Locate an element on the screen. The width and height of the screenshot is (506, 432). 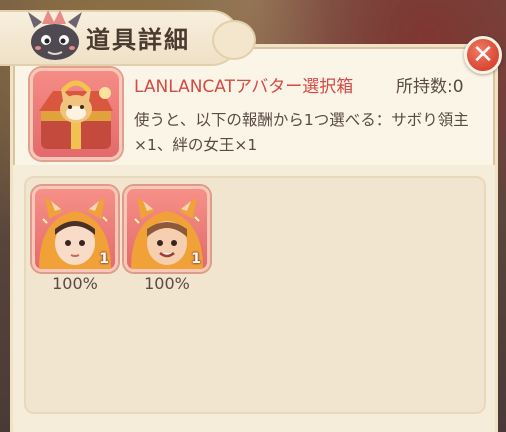
holding-label: 所持数: is located at coordinates (424, 87).